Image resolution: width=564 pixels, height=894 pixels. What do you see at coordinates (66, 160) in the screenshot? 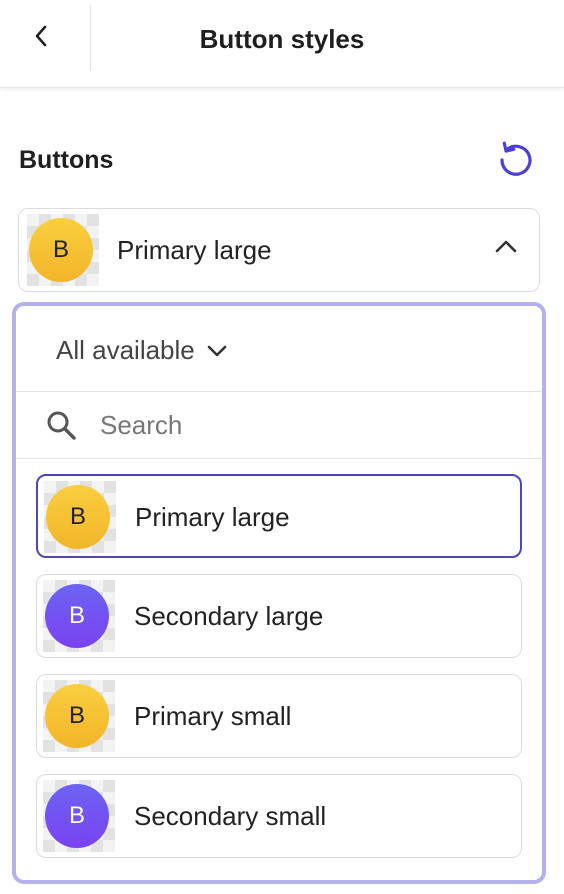
I see `section-title: Buttons` at bounding box center [66, 160].